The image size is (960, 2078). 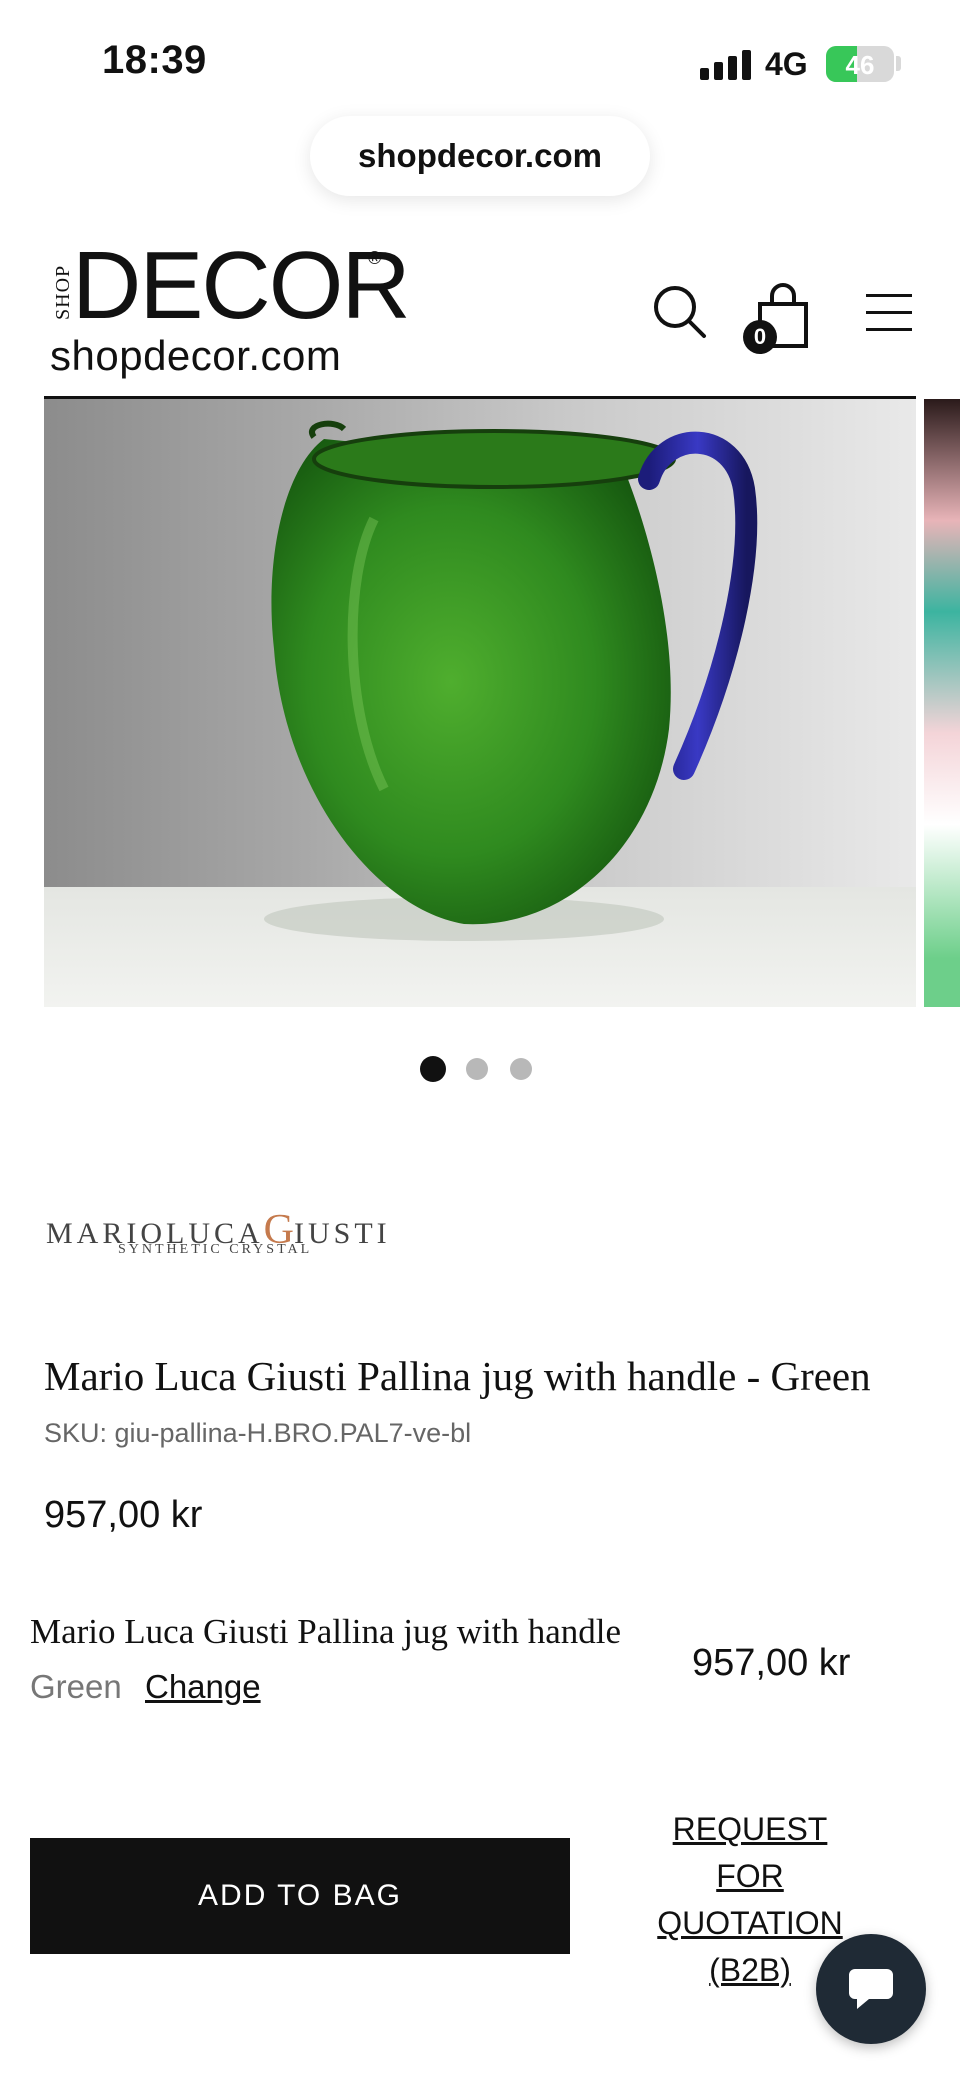 I want to click on site-logo: SHOP DECOR ® shopdecor.com, so click(x=230, y=309).